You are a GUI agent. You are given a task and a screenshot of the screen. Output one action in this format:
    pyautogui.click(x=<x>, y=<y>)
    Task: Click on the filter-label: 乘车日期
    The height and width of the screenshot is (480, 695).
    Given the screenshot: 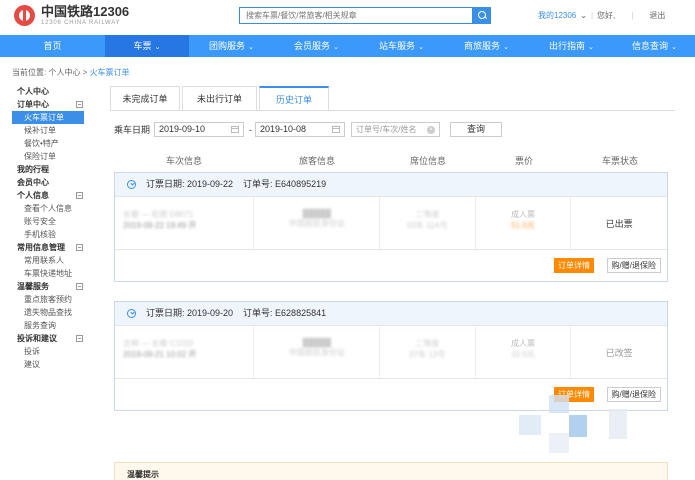 What is the action you would take?
    pyautogui.click(x=132, y=130)
    